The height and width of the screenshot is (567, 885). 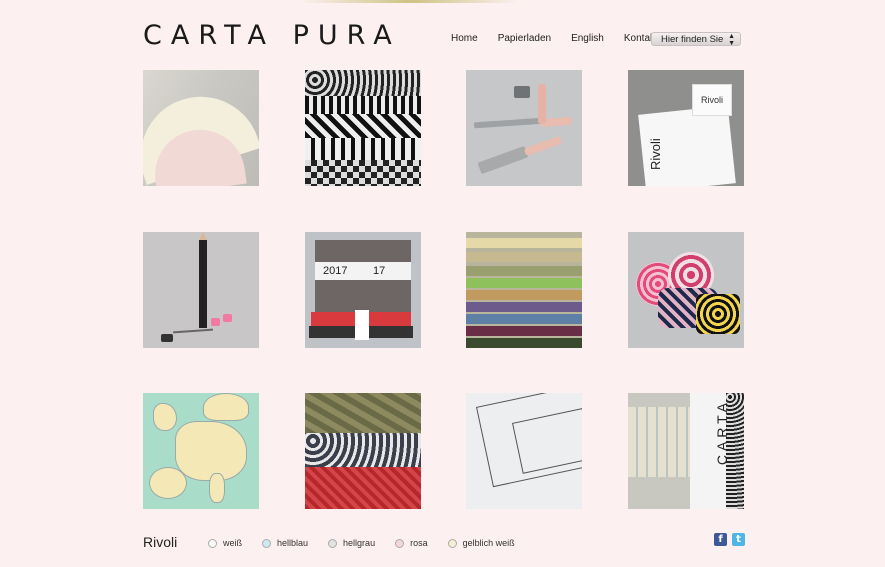 I want to click on product-name: Rivoli, so click(x=160, y=542).